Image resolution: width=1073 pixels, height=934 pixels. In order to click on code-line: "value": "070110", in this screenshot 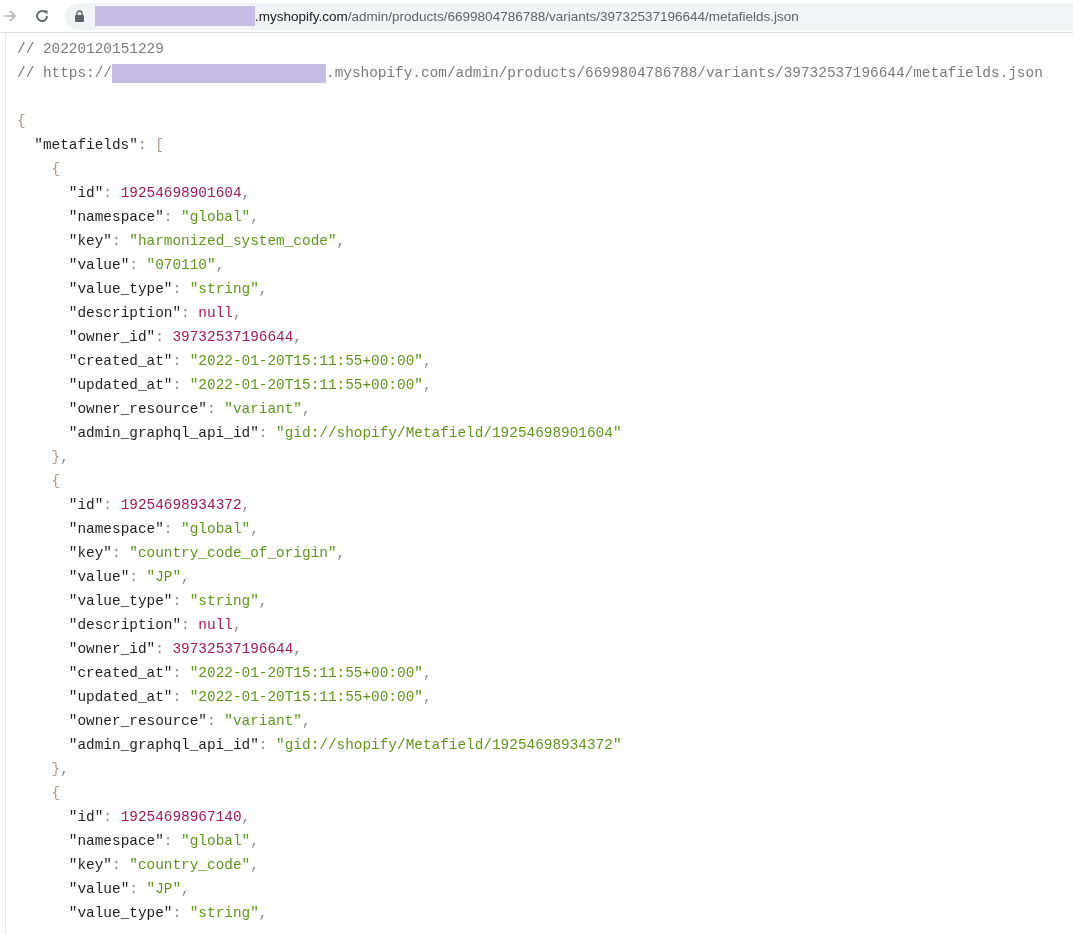, I will do `click(146, 265)`.